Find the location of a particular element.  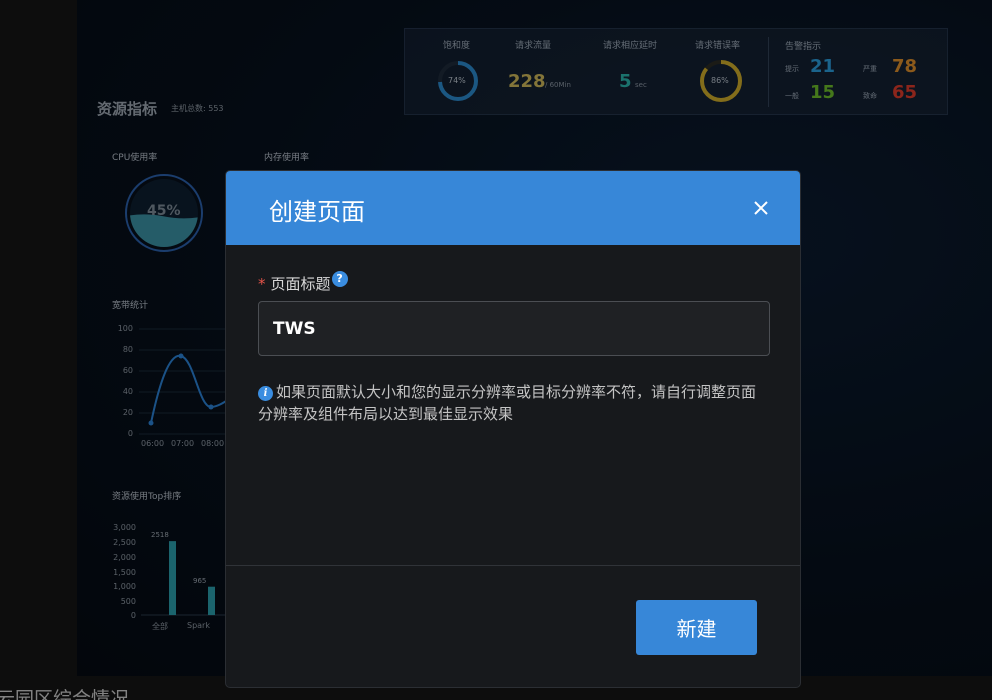

close-icon is located at coordinates (761, 208).